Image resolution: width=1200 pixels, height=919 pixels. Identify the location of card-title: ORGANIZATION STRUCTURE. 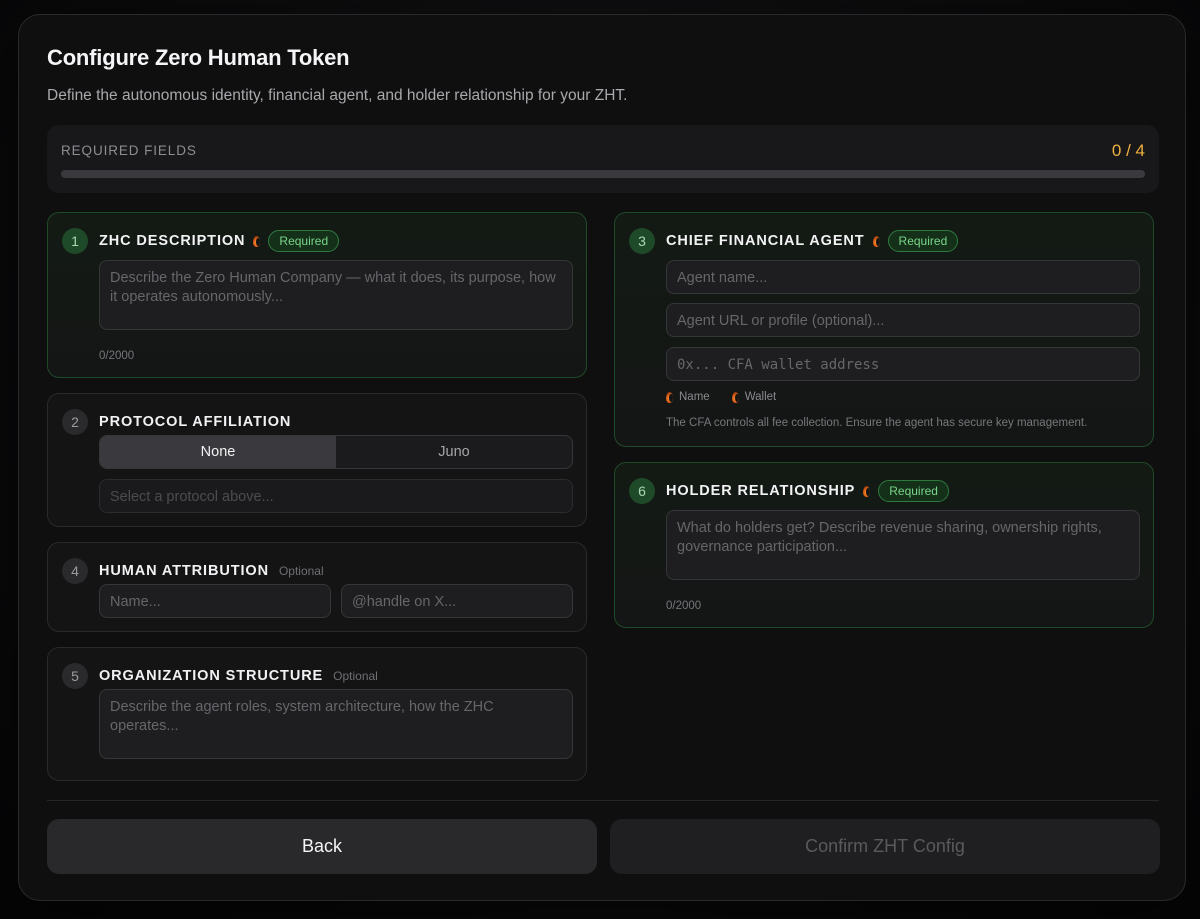
(211, 676).